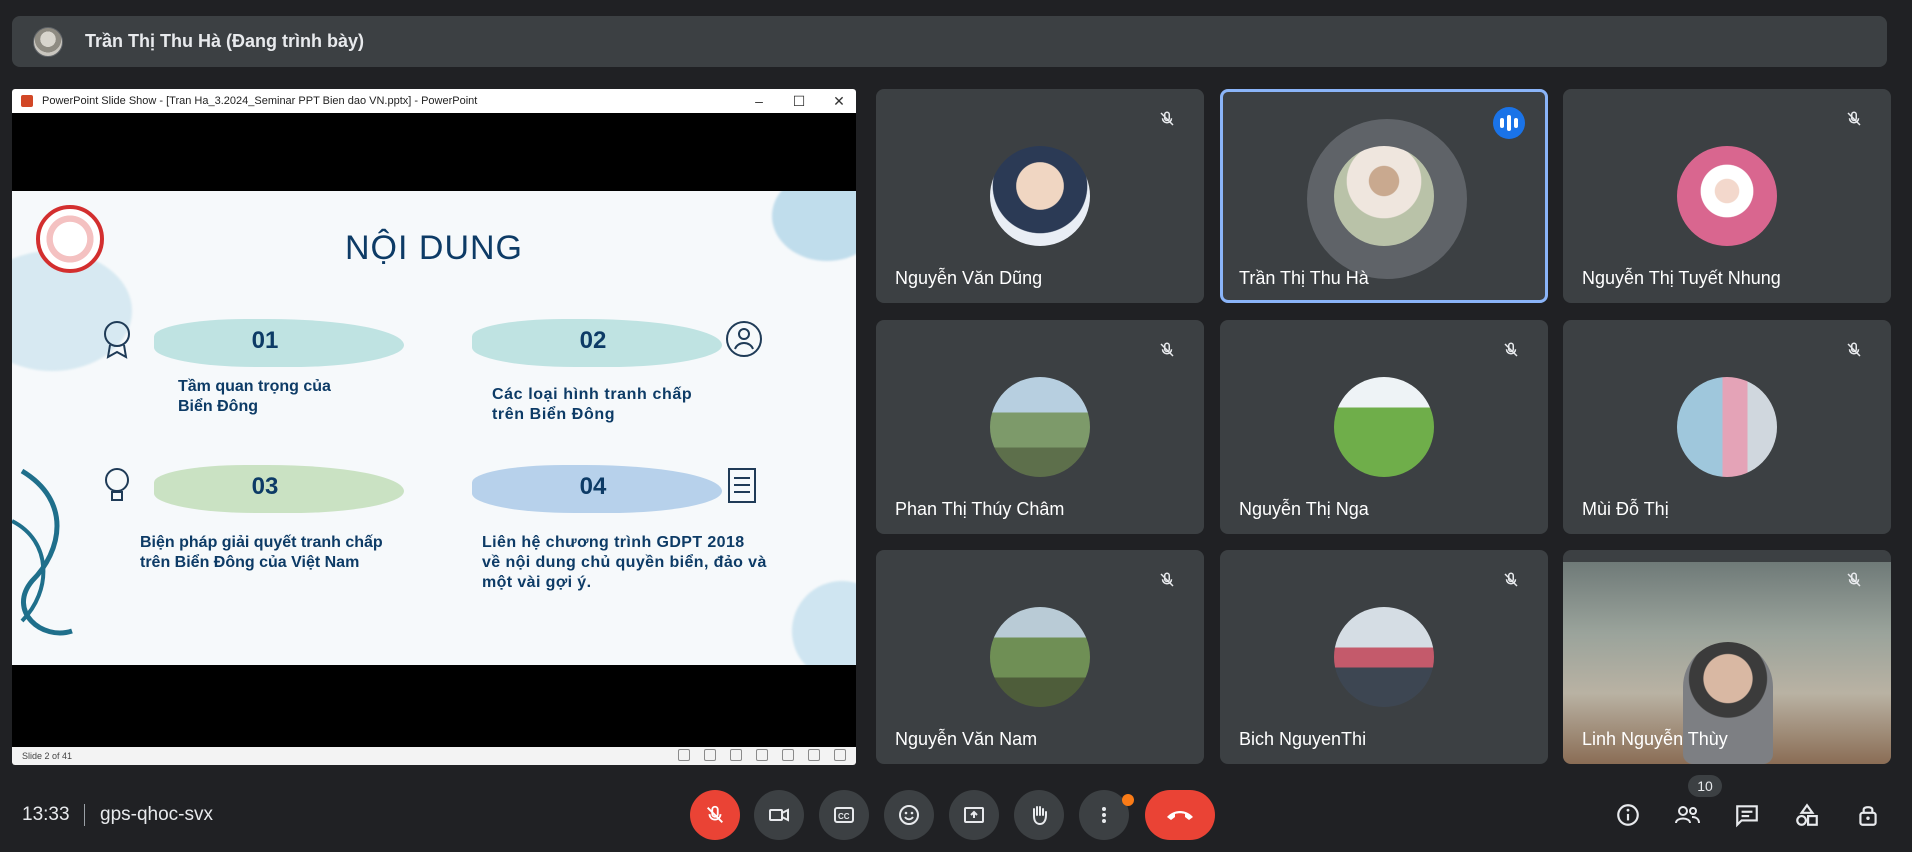 Image resolution: width=1912 pixels, height=852 pixels. What do you see at coordinates (27, 101) in the screenshot?
I see `powerpoint-icon` at bounding box center [27, 101].